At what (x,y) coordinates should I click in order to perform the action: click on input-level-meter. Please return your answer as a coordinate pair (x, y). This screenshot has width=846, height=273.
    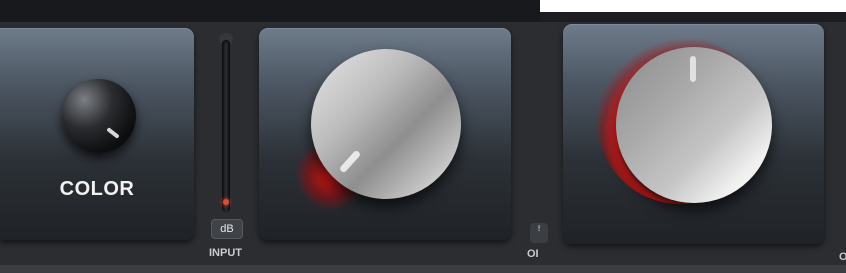
    Looking at the image, I should click on (226, 126).